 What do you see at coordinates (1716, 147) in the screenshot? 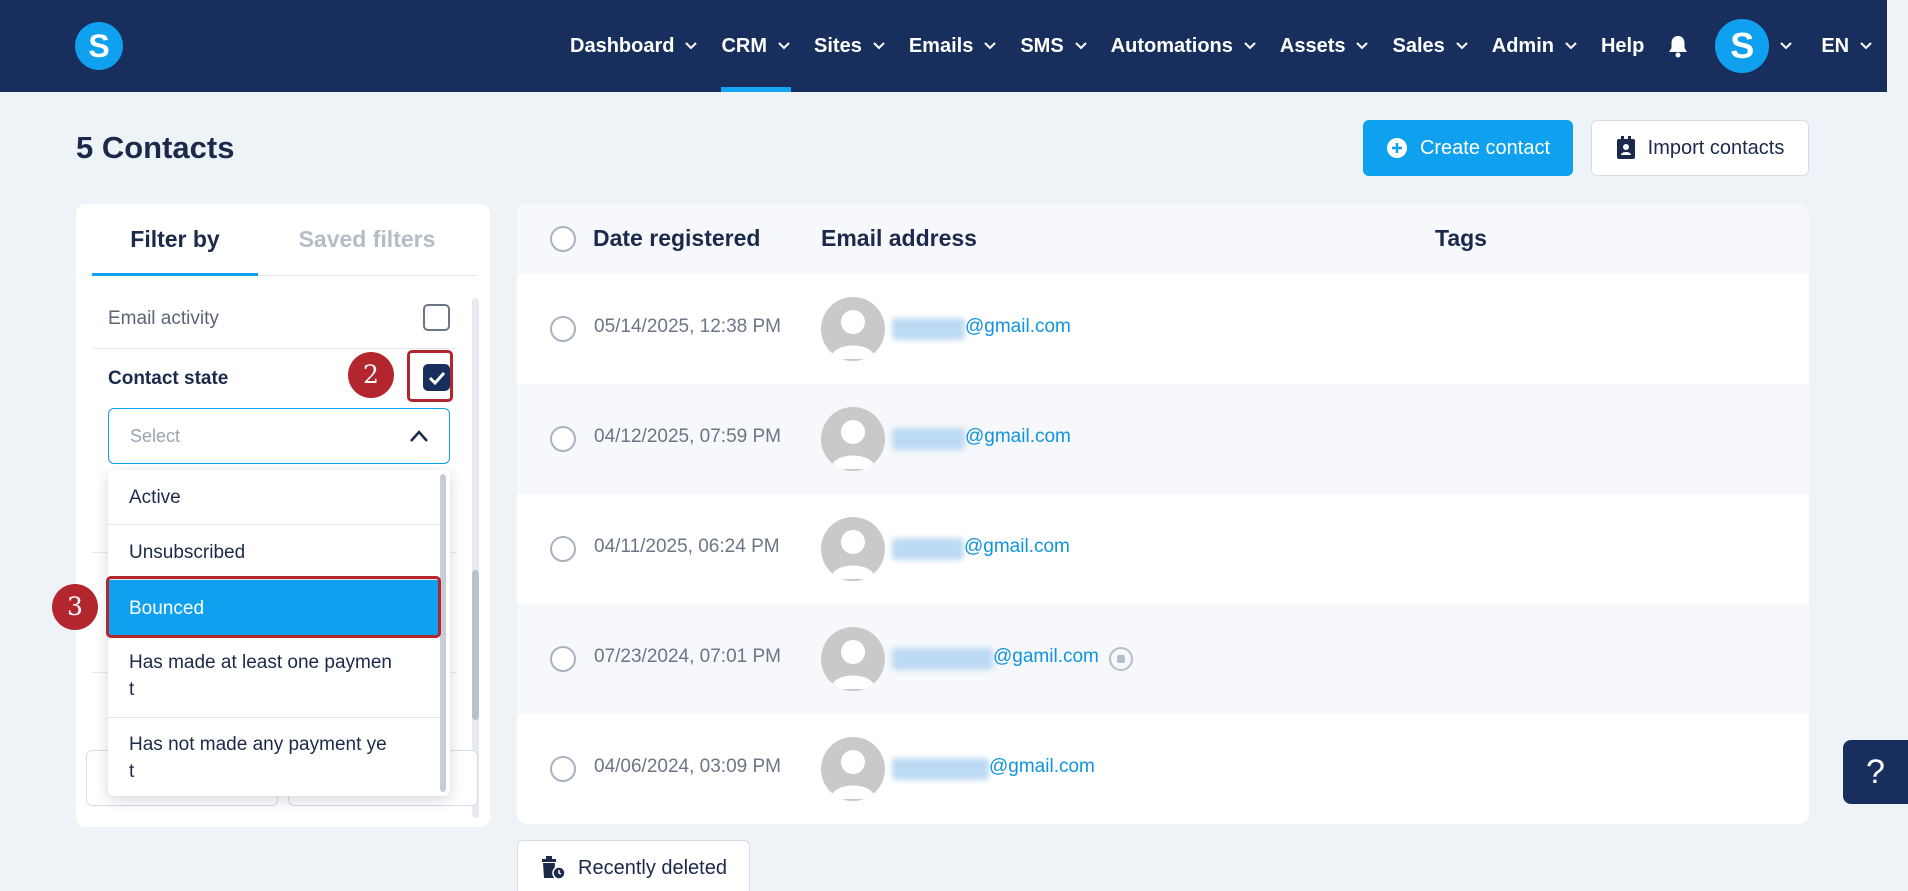
I see `import-contacts-label: Import contacts` at bounding box center [1716, 147].